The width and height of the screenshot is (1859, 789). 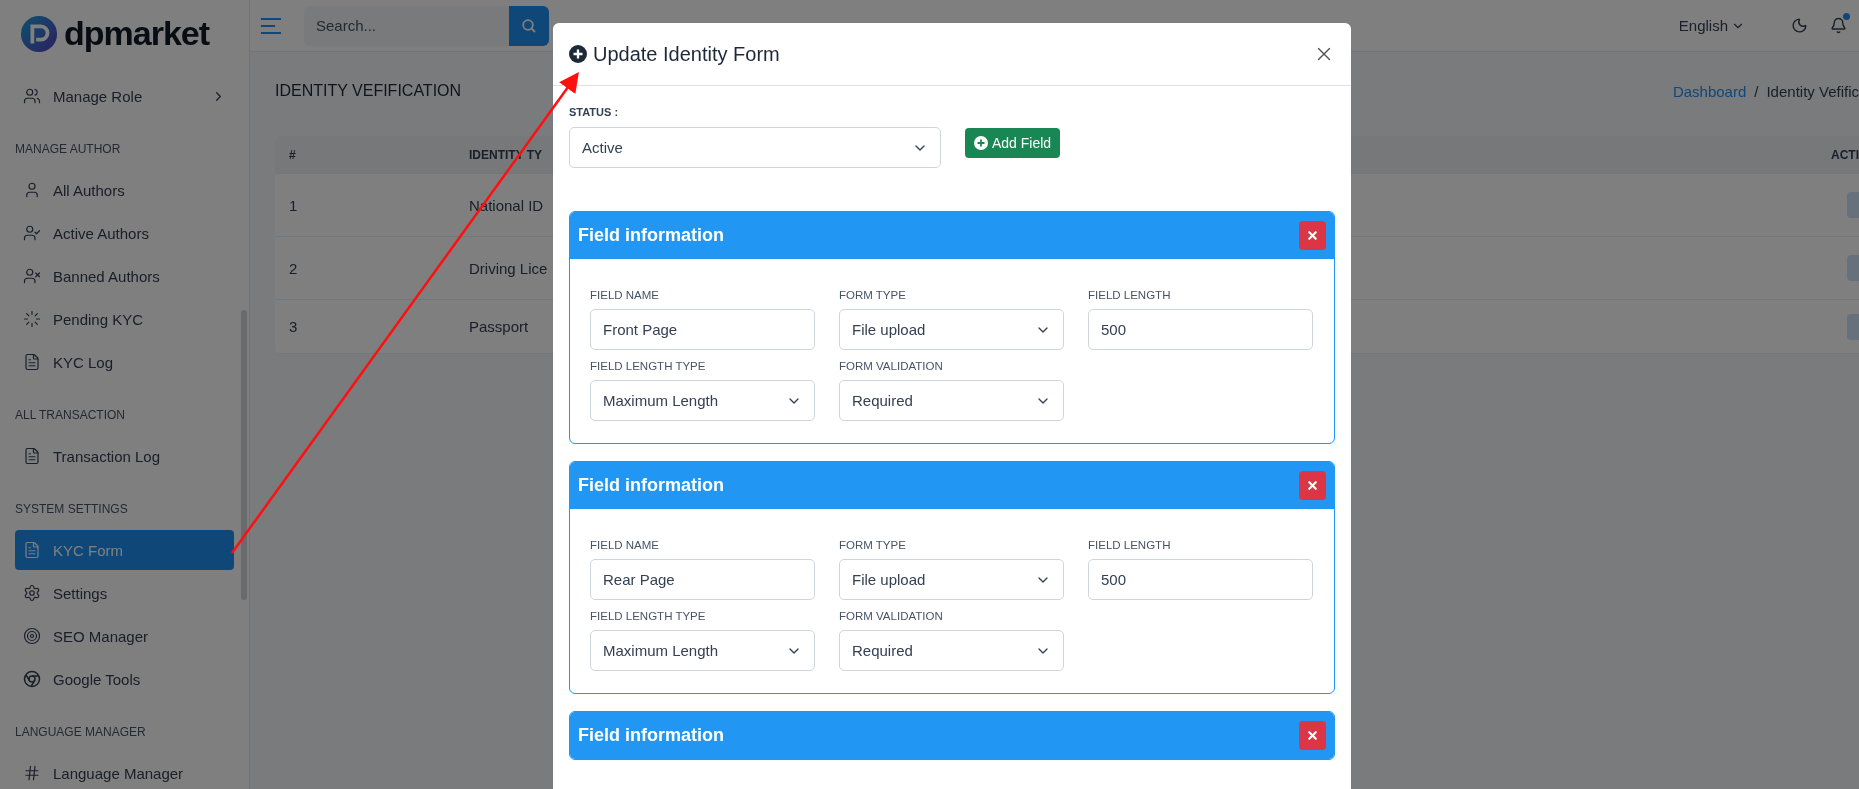 I want to click on table-cell-text: Passport, so click(x=498, y=326).